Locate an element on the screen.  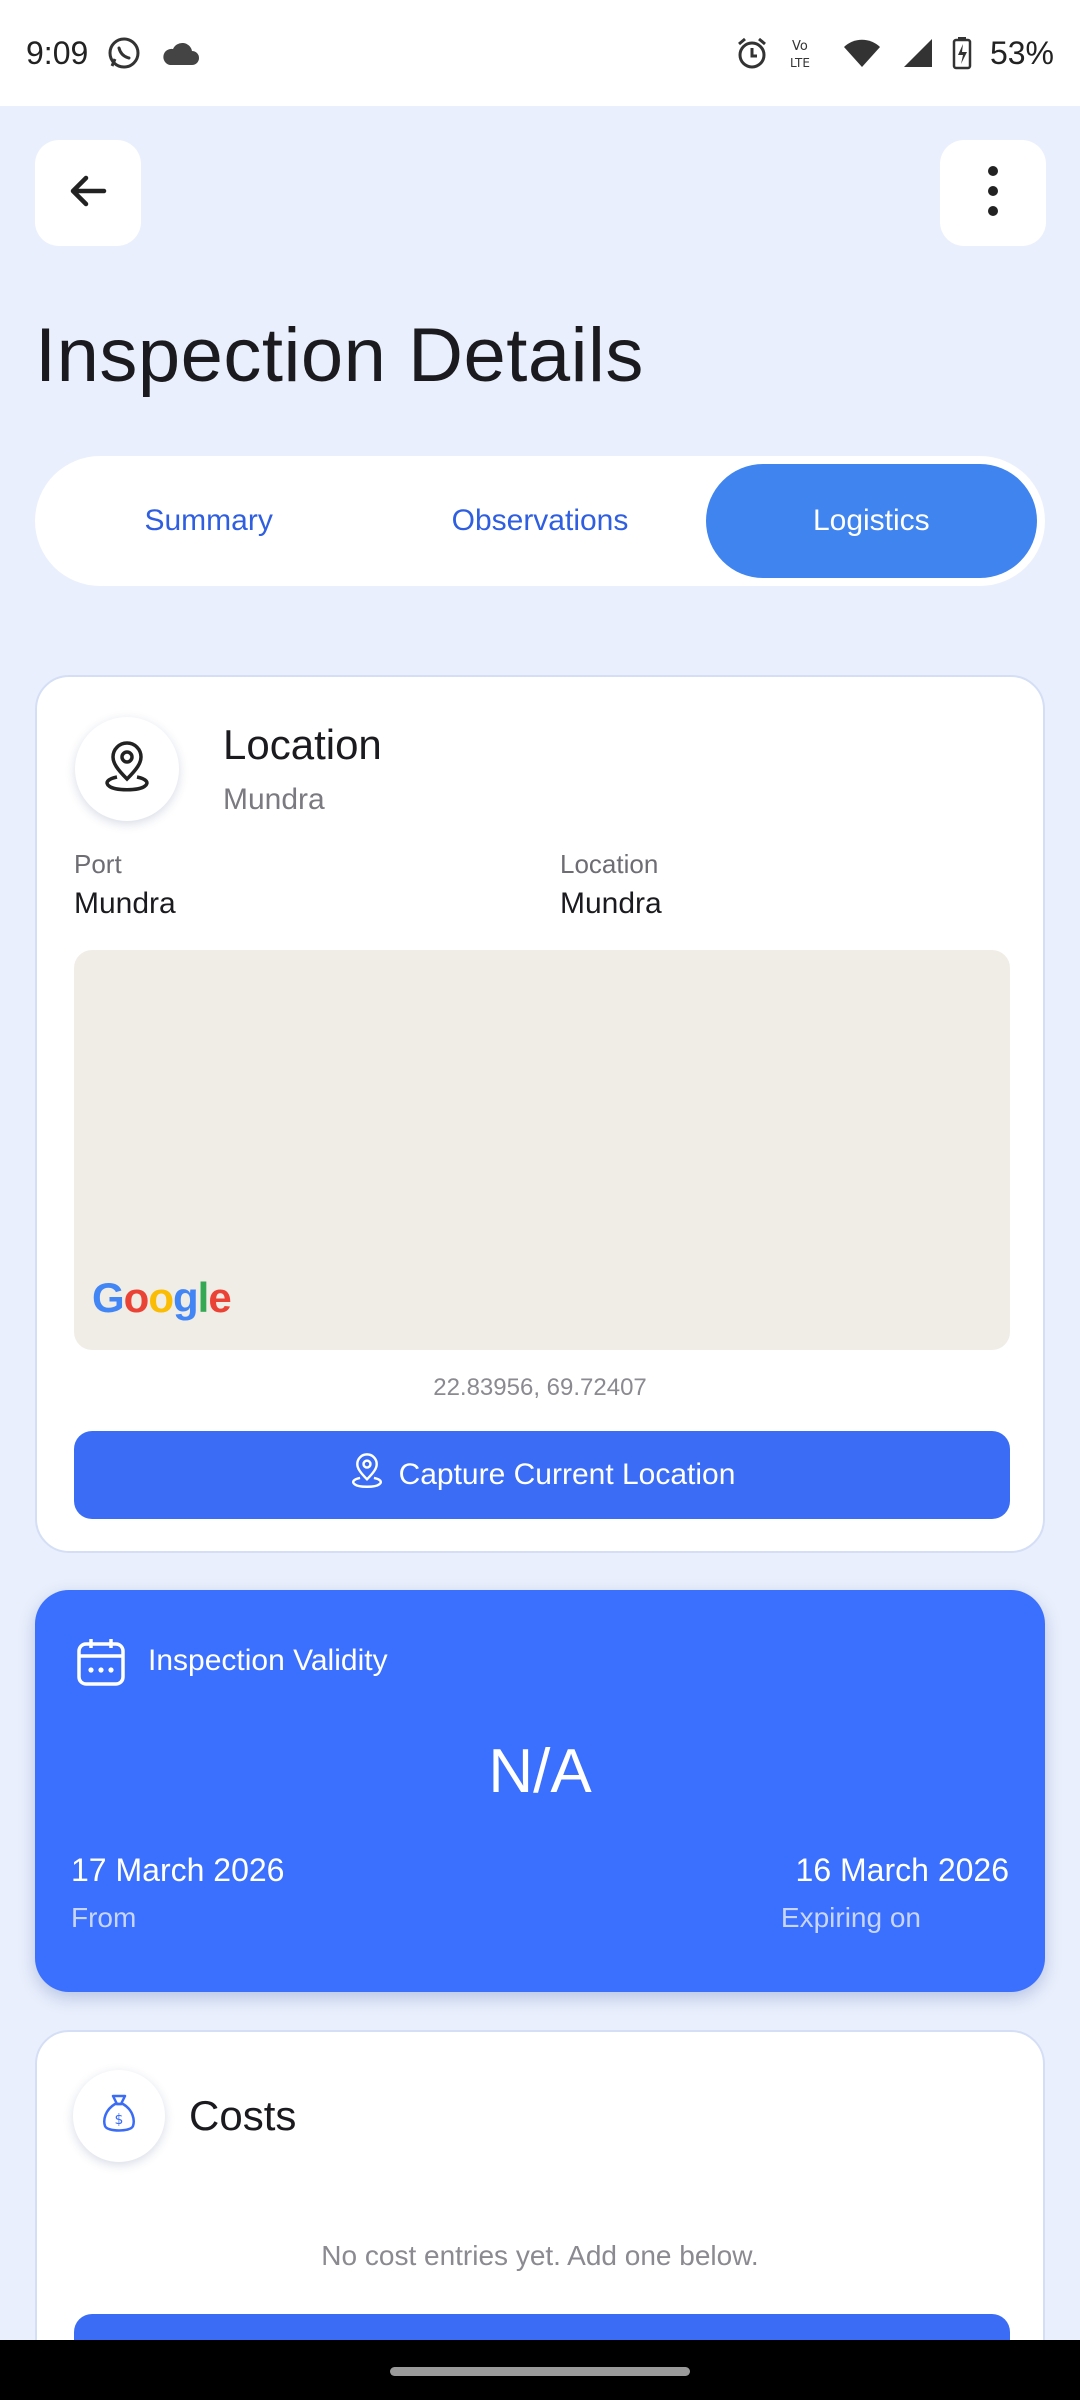
arrow-left-icon is located at coordinates (88, 193).